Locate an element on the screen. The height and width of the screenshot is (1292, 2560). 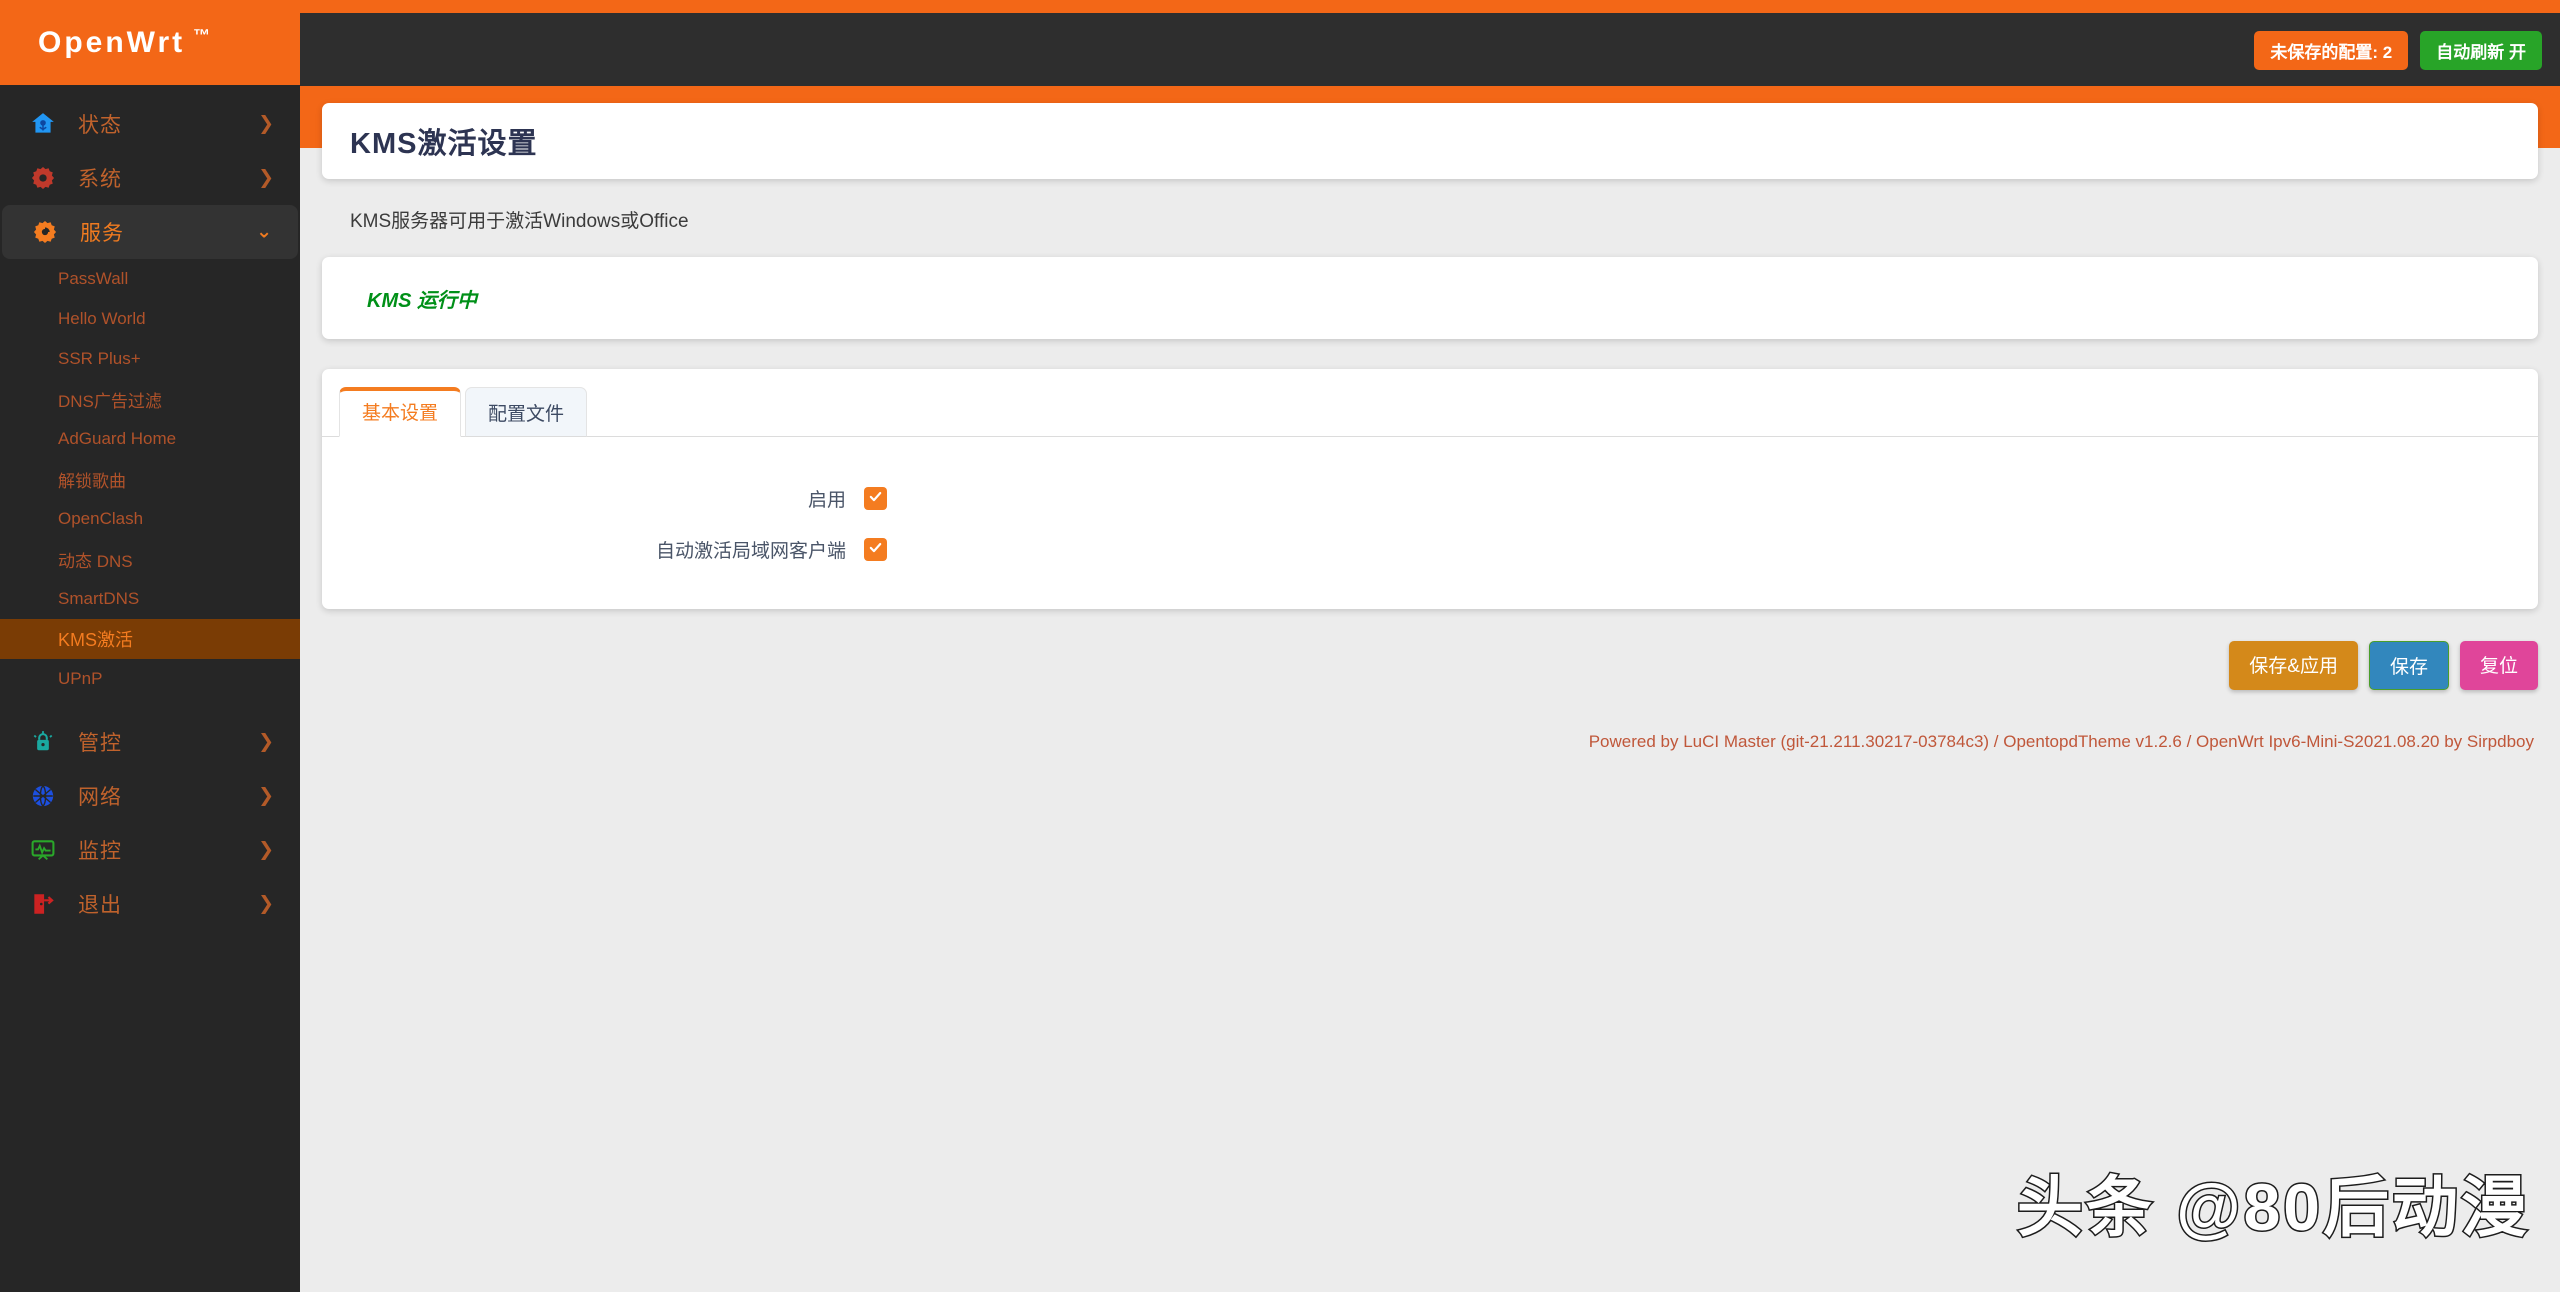
logout-icon is located at coordinates (43, 904).